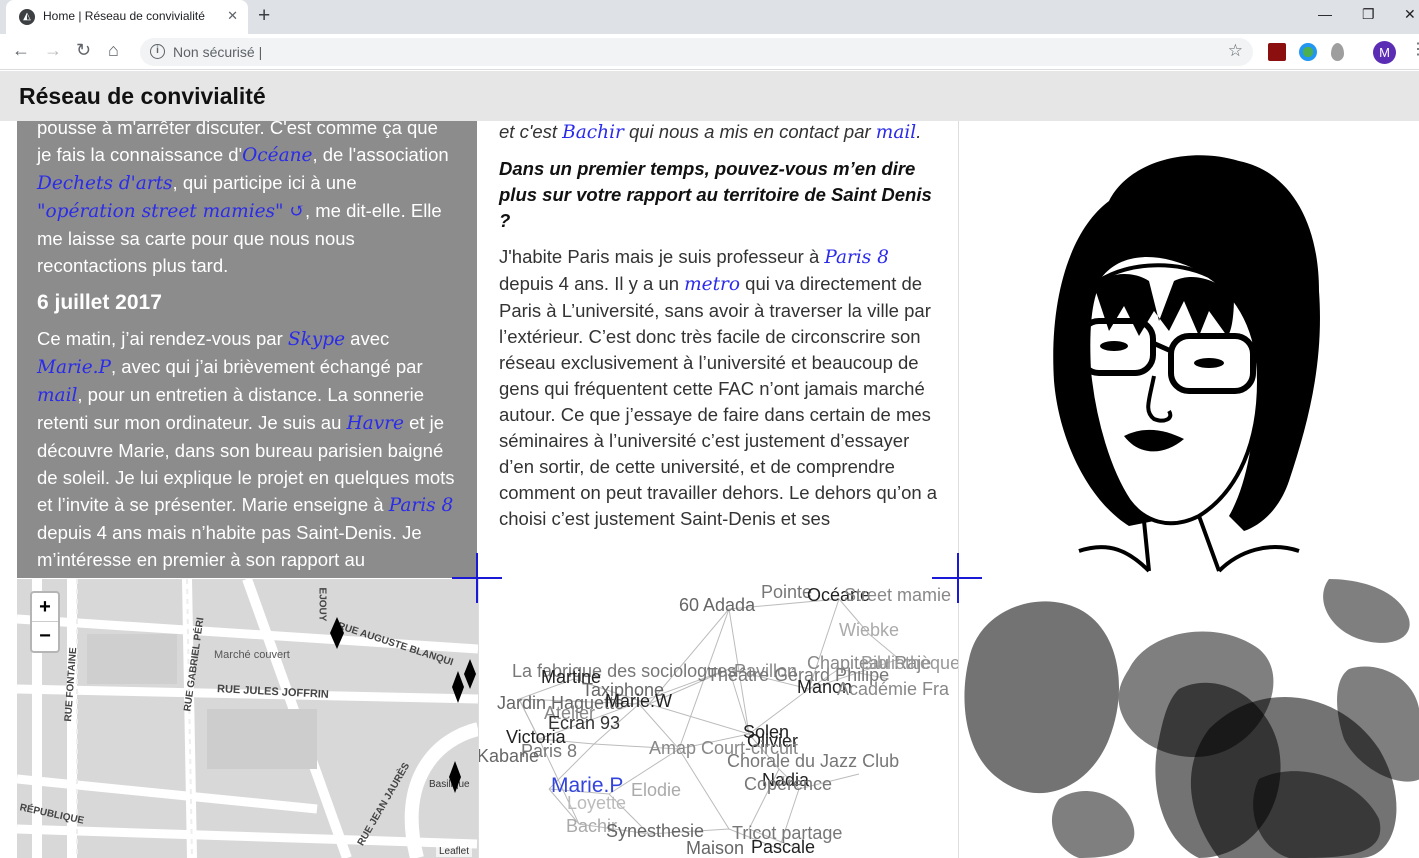 The height and width of the screenshot is (858, 1419). Describe the element at coordinates (656, 790) in the screenshot. I see `network-node: Elodie` at that location.